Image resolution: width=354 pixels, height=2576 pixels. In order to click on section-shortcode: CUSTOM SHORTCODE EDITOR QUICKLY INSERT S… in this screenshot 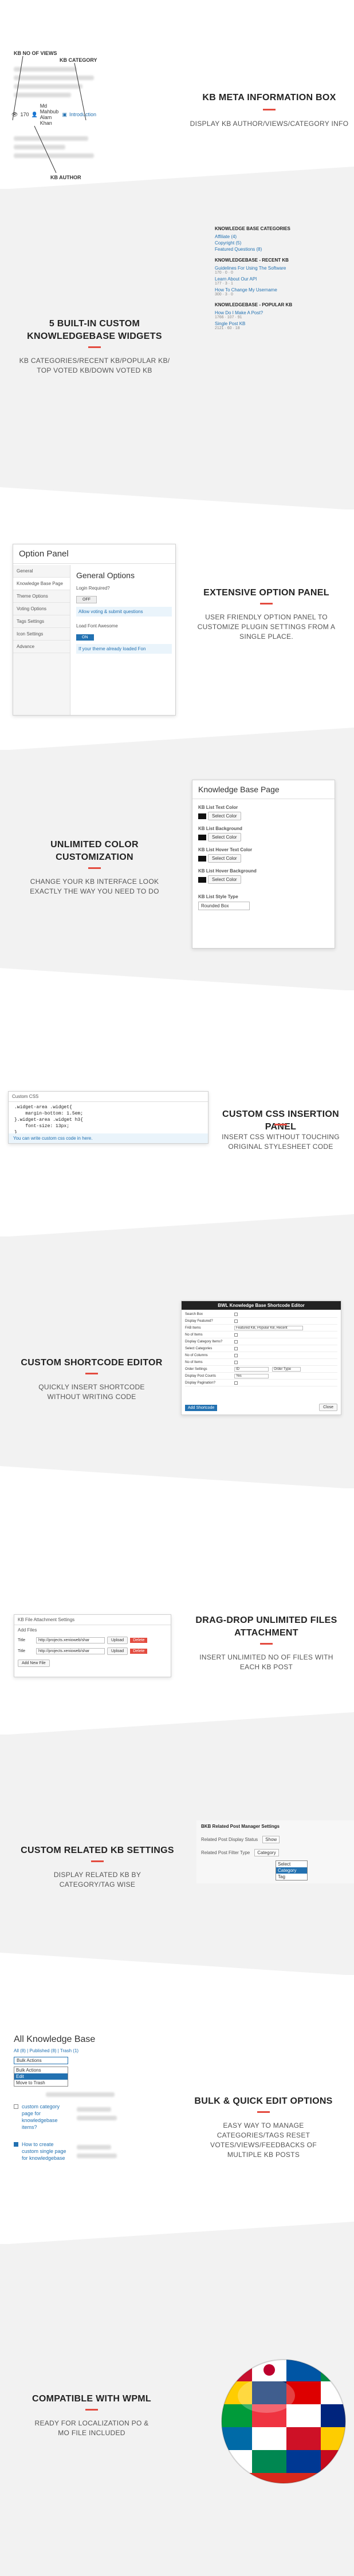, I will do `click(177, 1362)`.